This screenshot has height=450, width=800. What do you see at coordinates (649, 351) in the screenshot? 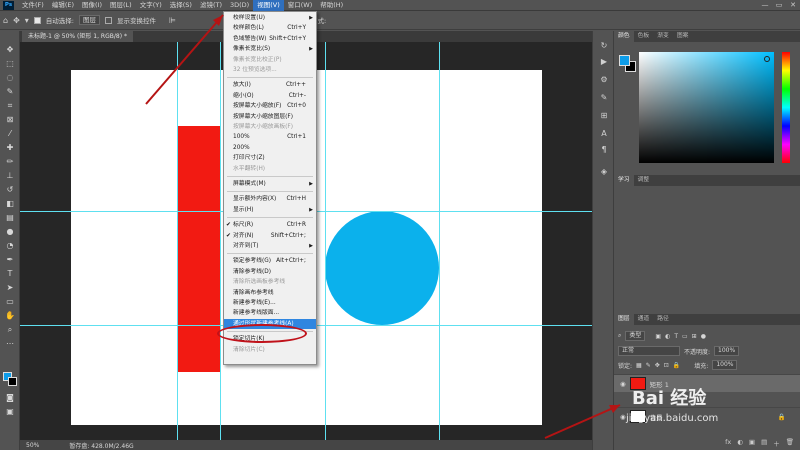
I see `blend-mode-select: 正常` at bounding box center [649, 351].